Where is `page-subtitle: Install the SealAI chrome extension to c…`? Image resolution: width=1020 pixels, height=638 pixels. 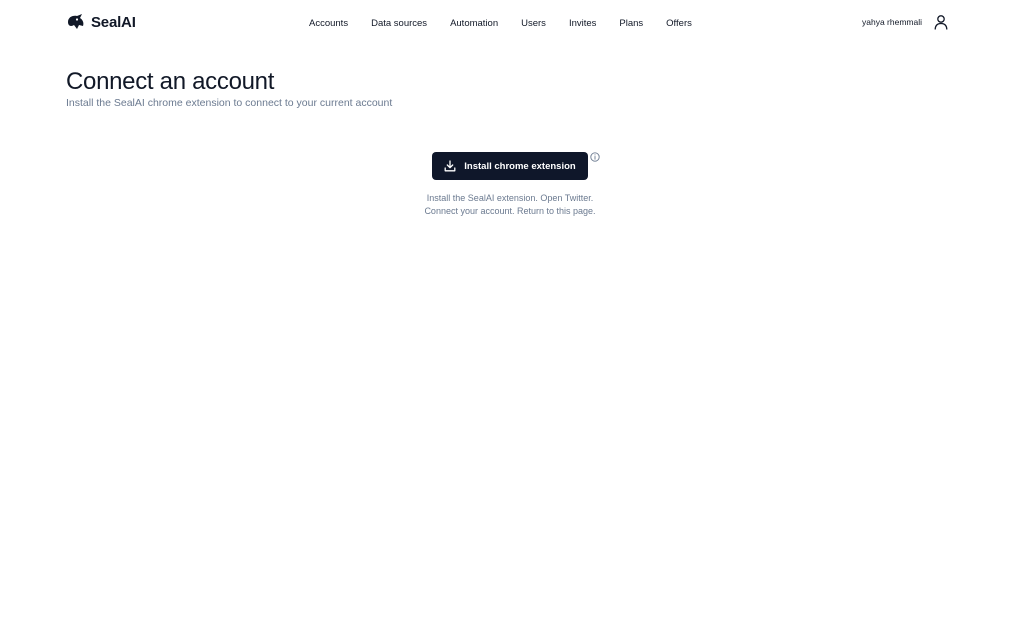 page-subtitle: Install the SealAI chrome extension to c… is located at coordinates (229, 103).